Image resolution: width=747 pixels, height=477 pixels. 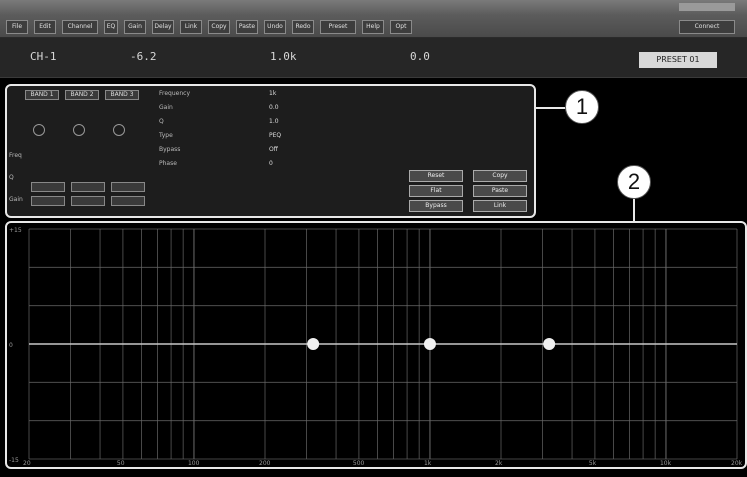 I want to click on menu-button-file: File, so click(x=17, y=27).